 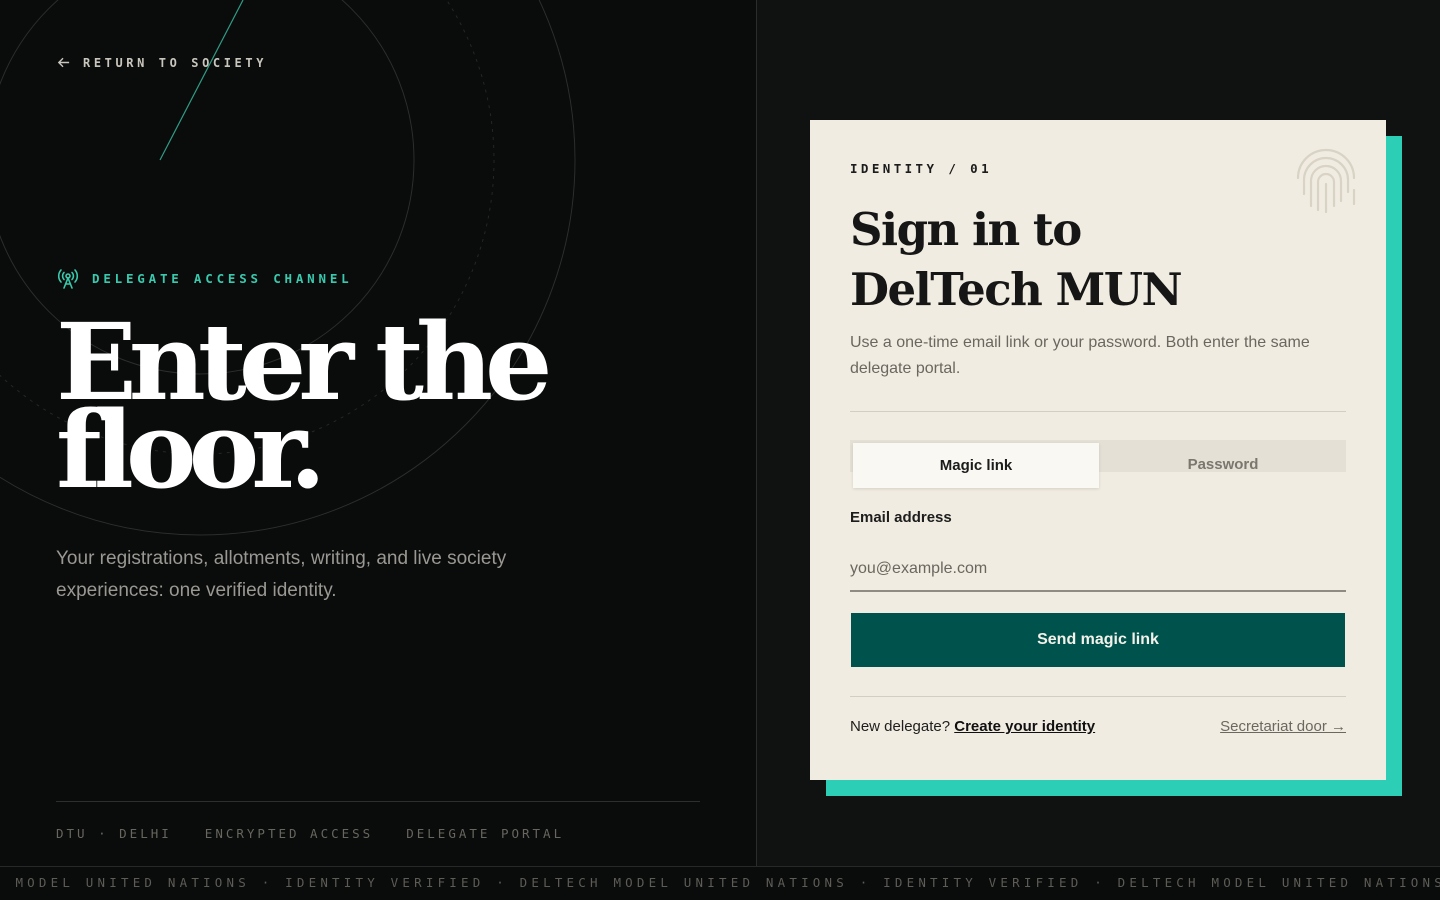 What do you see at coordinates (1024, 726) in the screenshot?
I see `create-identity-link: Create your identity` at bounding box center [1024, 726].